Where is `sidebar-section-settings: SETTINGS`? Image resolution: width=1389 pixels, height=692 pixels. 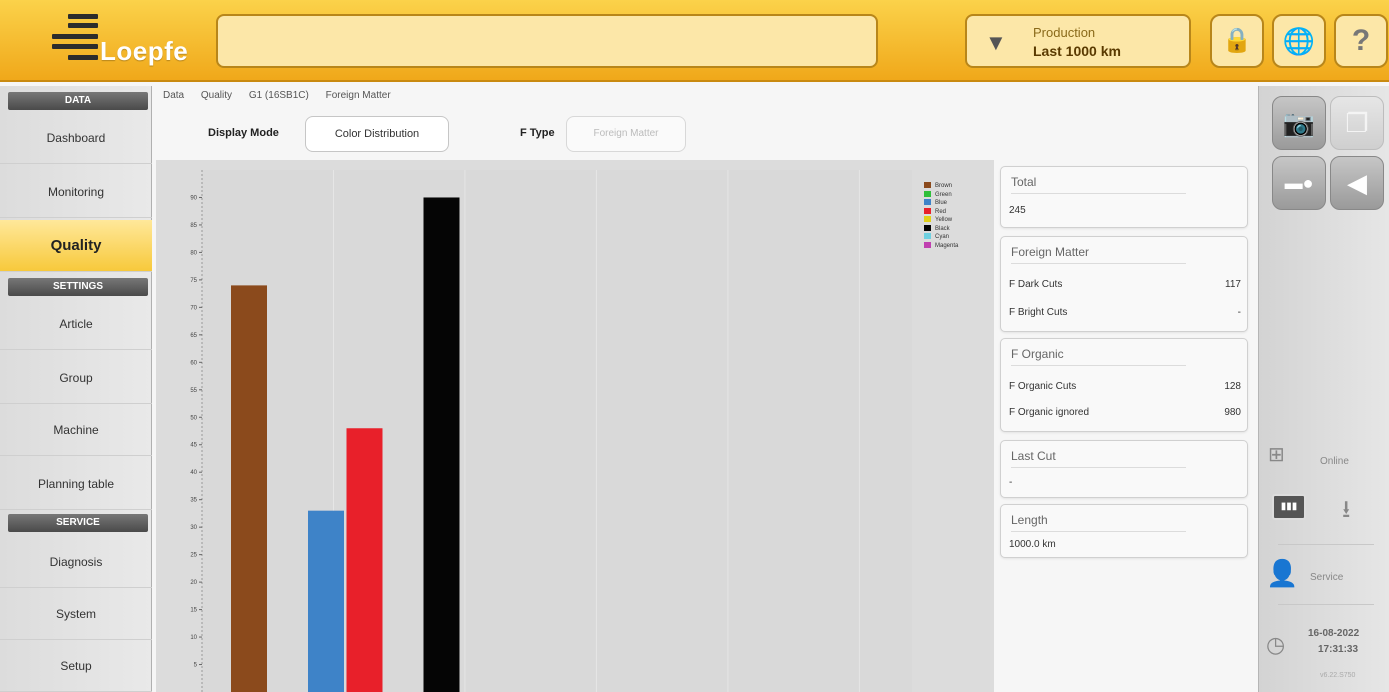 sidebar-section-settings: SETTINGS is located at coordinates (78, 287).